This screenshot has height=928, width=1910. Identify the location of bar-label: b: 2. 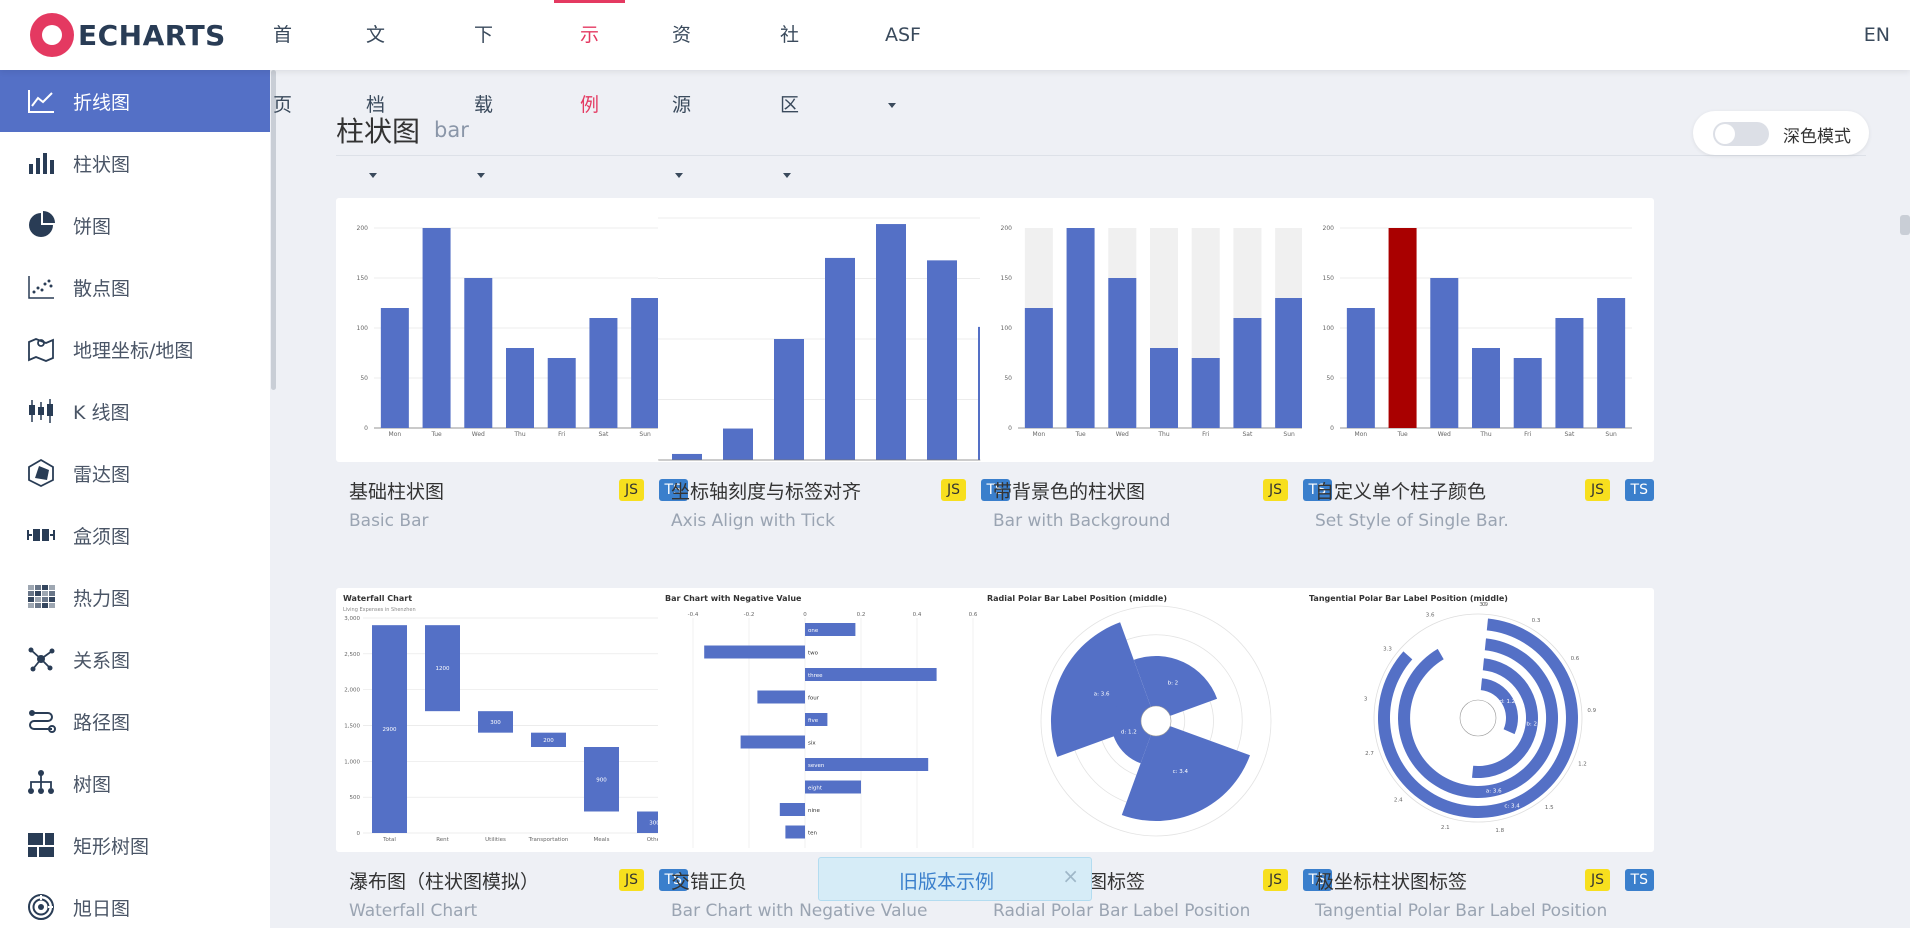
(1173, 684).